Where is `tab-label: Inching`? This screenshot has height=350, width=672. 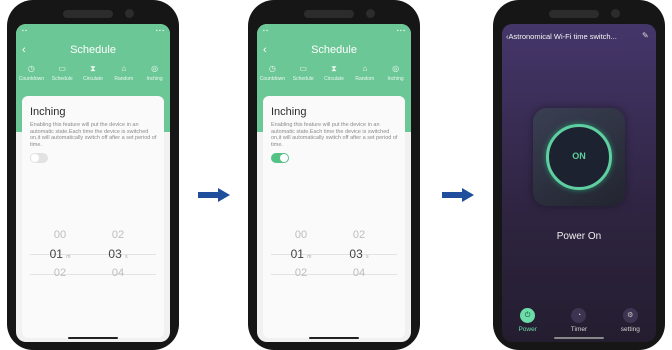
tab-label: Inching is located at coordinates (395, 79).